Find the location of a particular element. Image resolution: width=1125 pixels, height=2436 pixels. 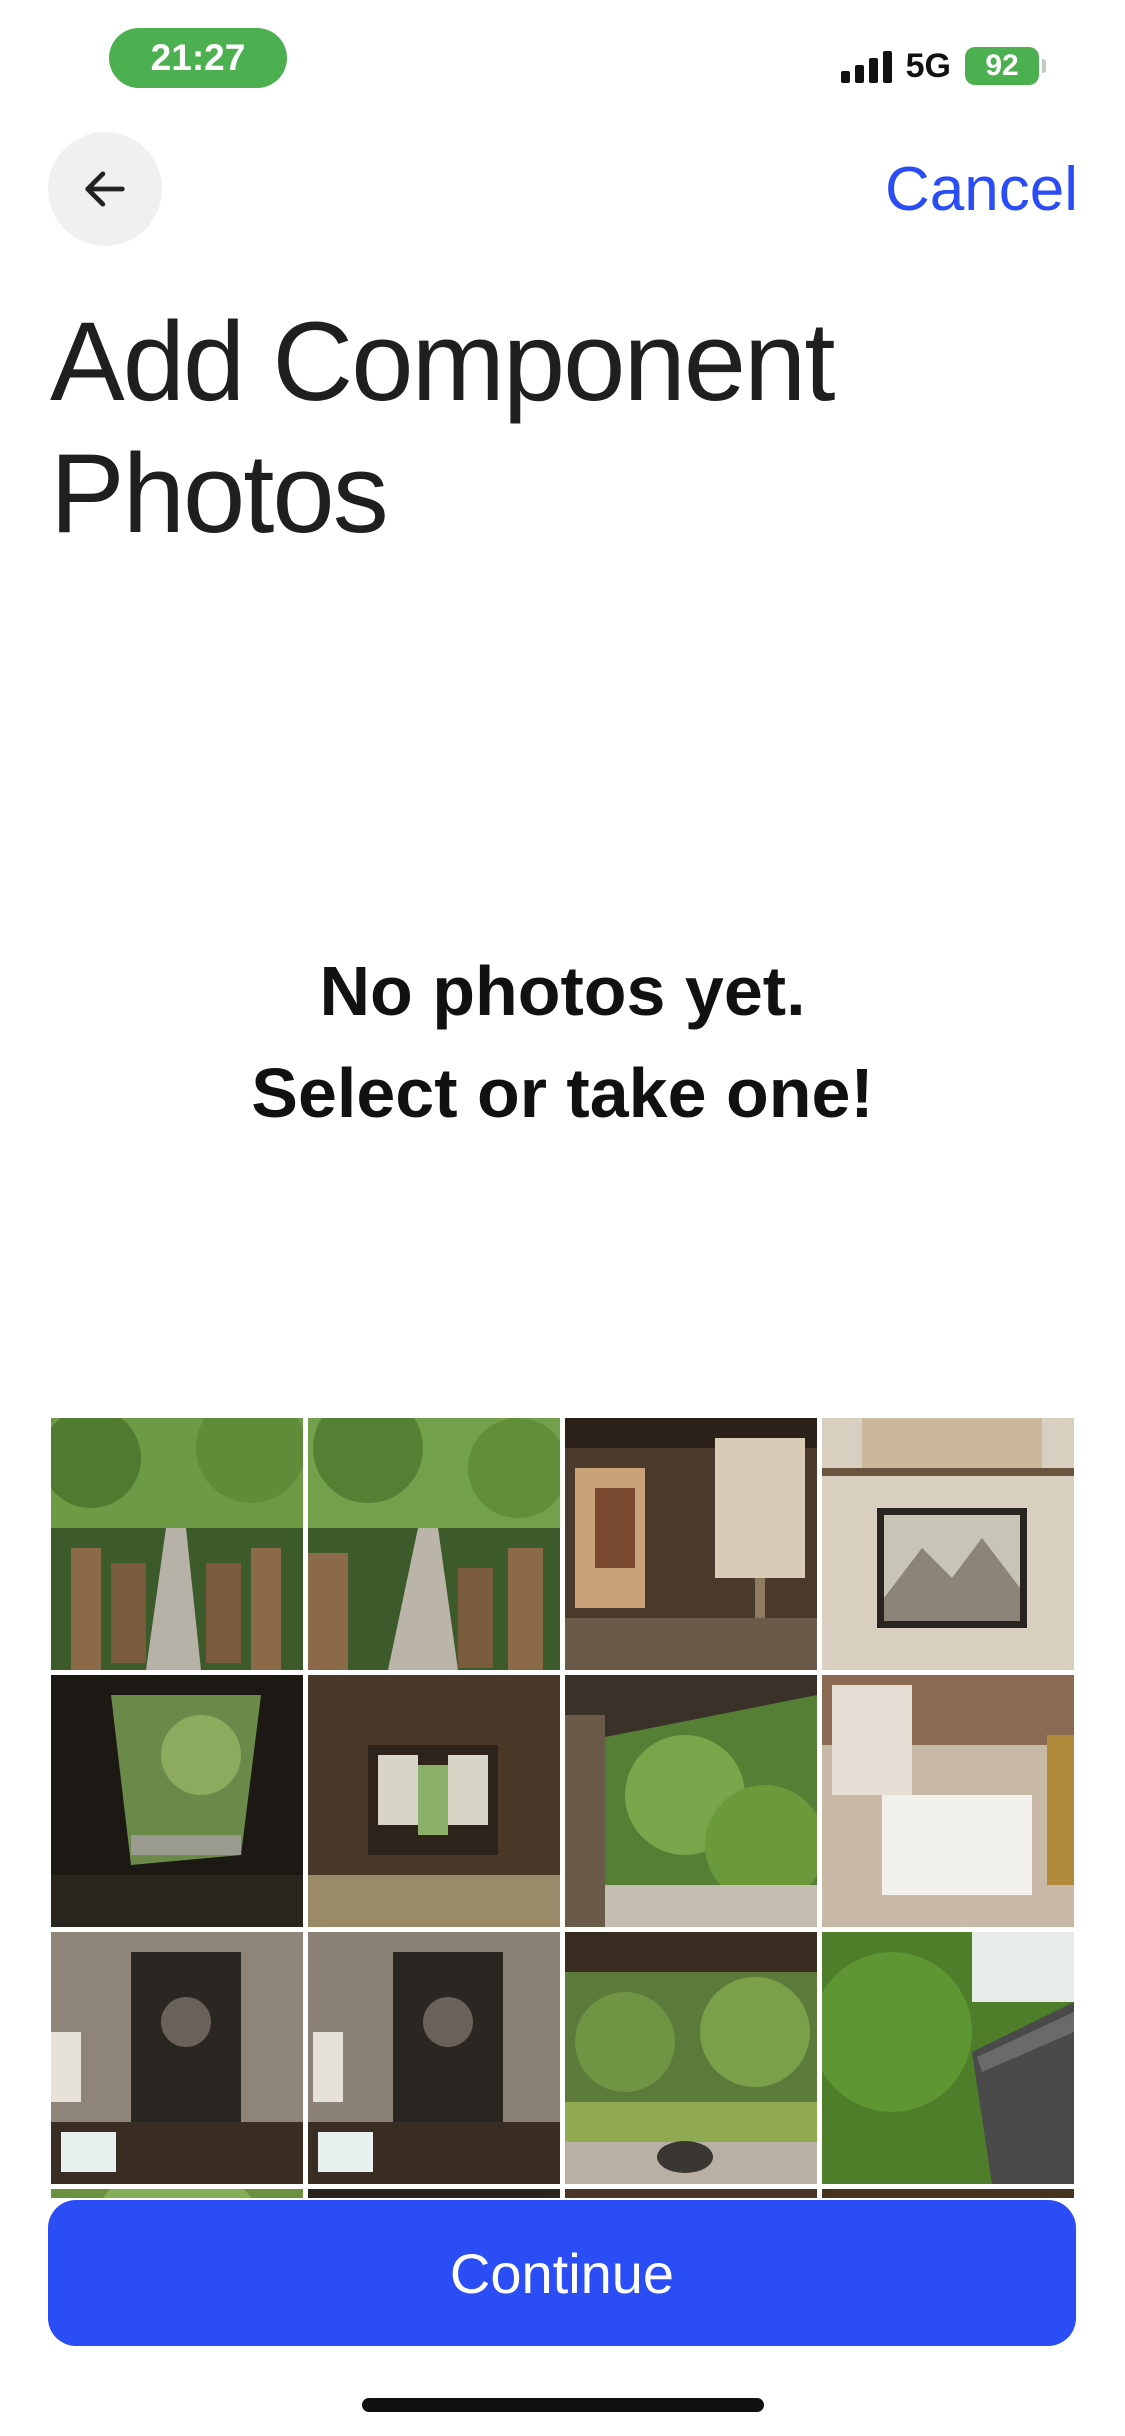

status-time: 21:27 is located at coordinates (198, 58).